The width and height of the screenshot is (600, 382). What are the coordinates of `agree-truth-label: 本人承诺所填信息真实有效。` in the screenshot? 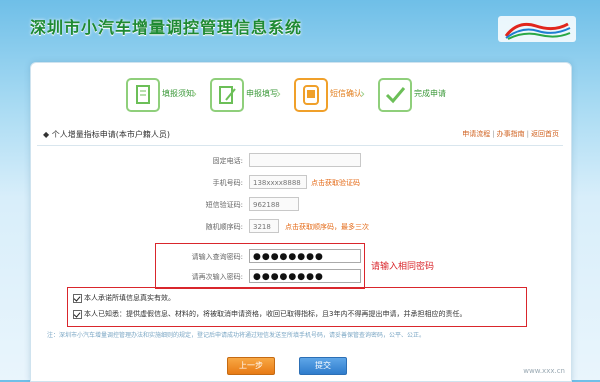 It's located at (129, 298).